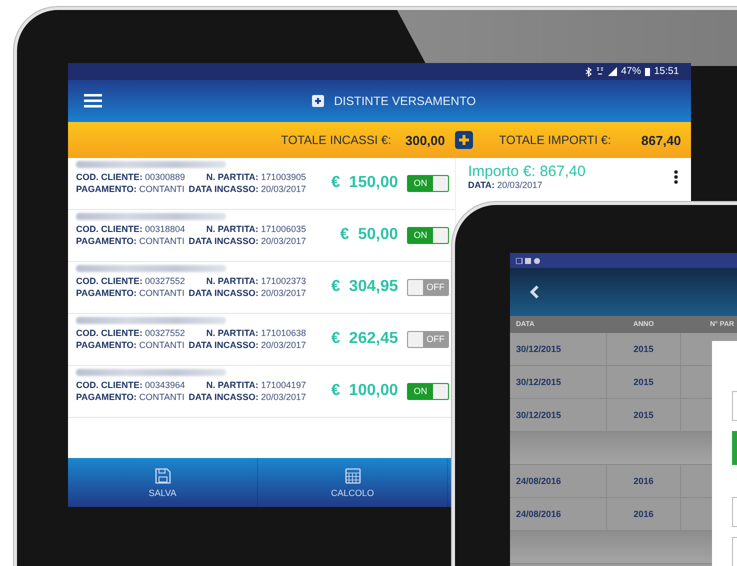  I want to click on add-button, so click(464, 140).